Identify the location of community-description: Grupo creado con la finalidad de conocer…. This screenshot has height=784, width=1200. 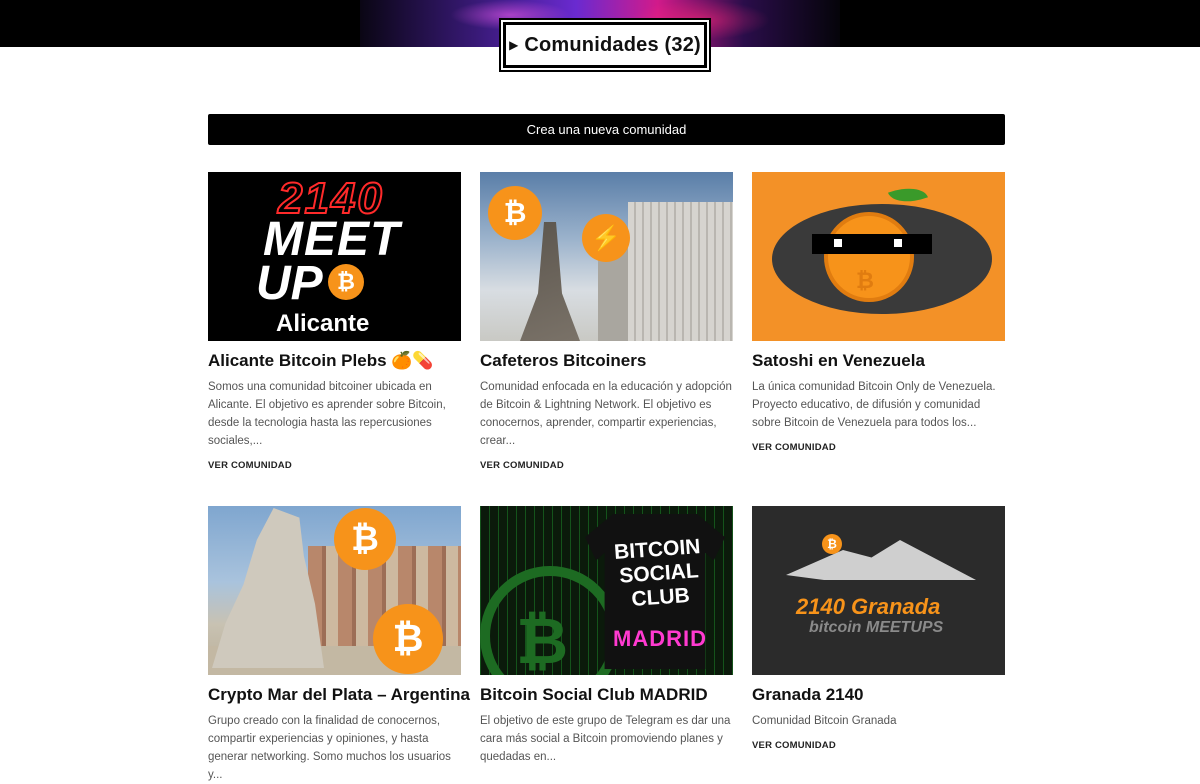
(329, 748).